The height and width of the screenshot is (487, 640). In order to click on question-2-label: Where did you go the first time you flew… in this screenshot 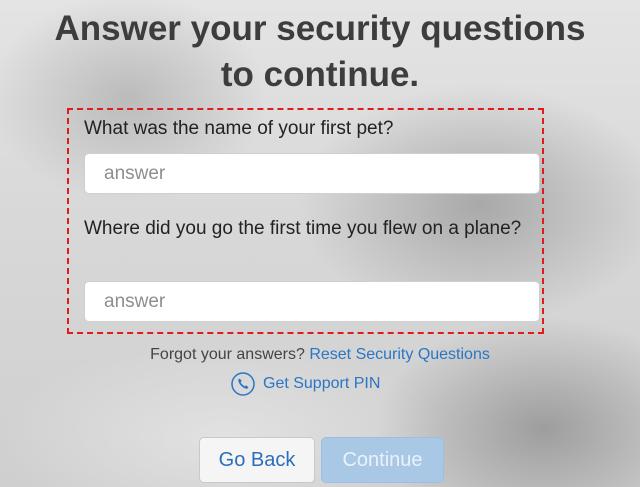, I will do `click(303, 228)`.